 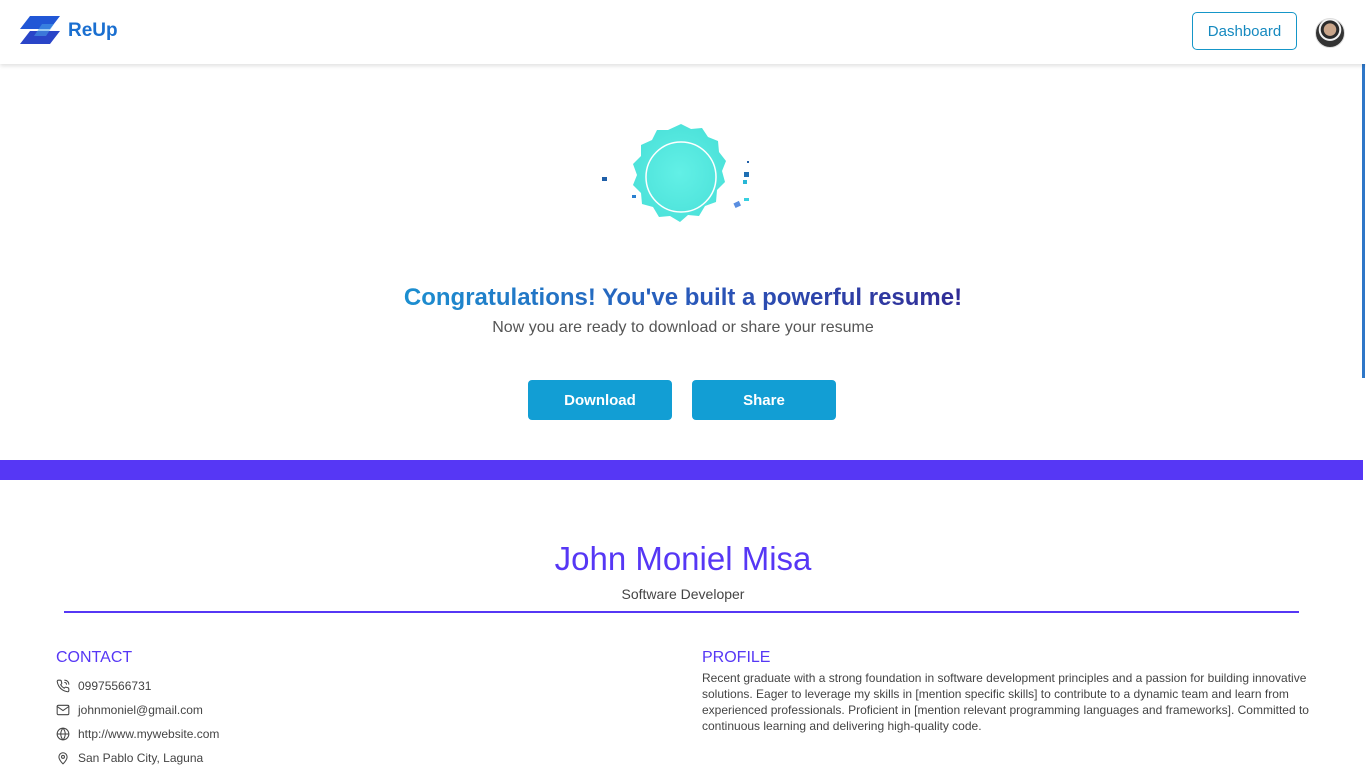 What do you see at coordinates (94, 657) in the screenshot?
I see `contact-section-title: CONTACT` at bounding box center [94, 657].